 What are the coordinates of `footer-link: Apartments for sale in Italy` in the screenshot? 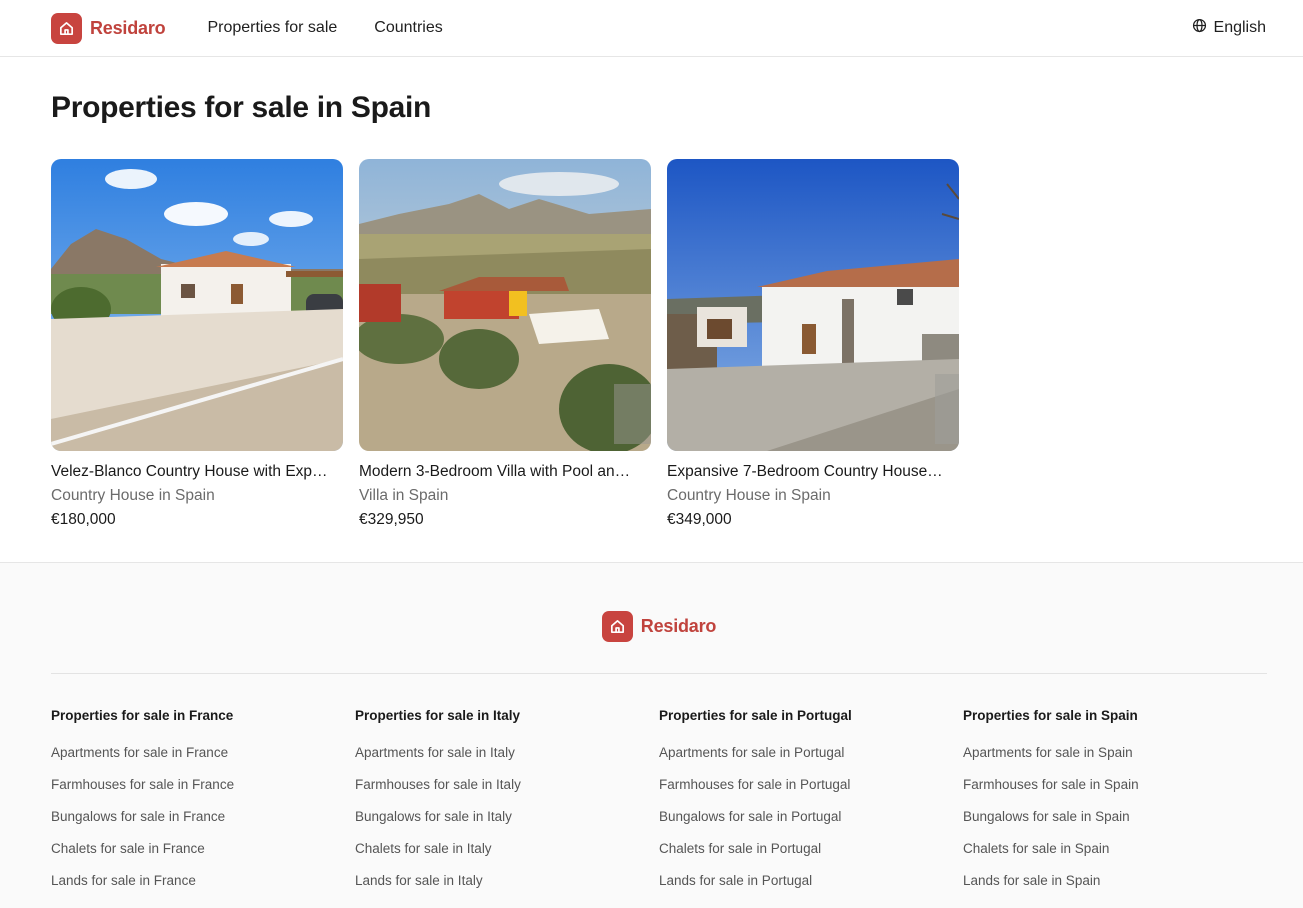 It's located at (507, 753).